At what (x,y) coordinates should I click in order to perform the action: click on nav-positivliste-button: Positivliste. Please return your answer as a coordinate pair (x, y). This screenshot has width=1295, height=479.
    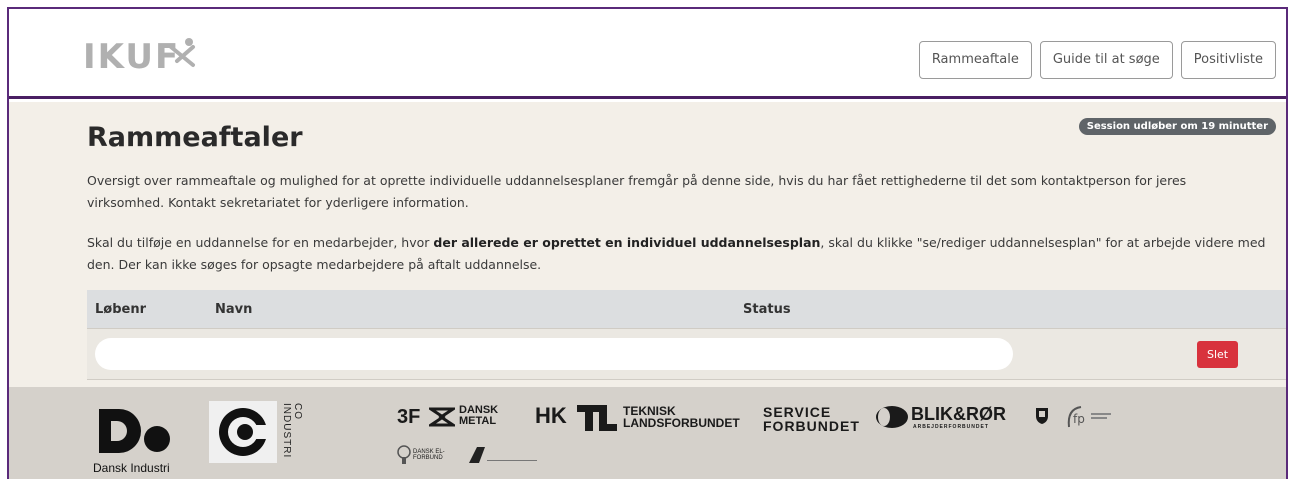
    Looking at the image, I should click on (1228, 60).